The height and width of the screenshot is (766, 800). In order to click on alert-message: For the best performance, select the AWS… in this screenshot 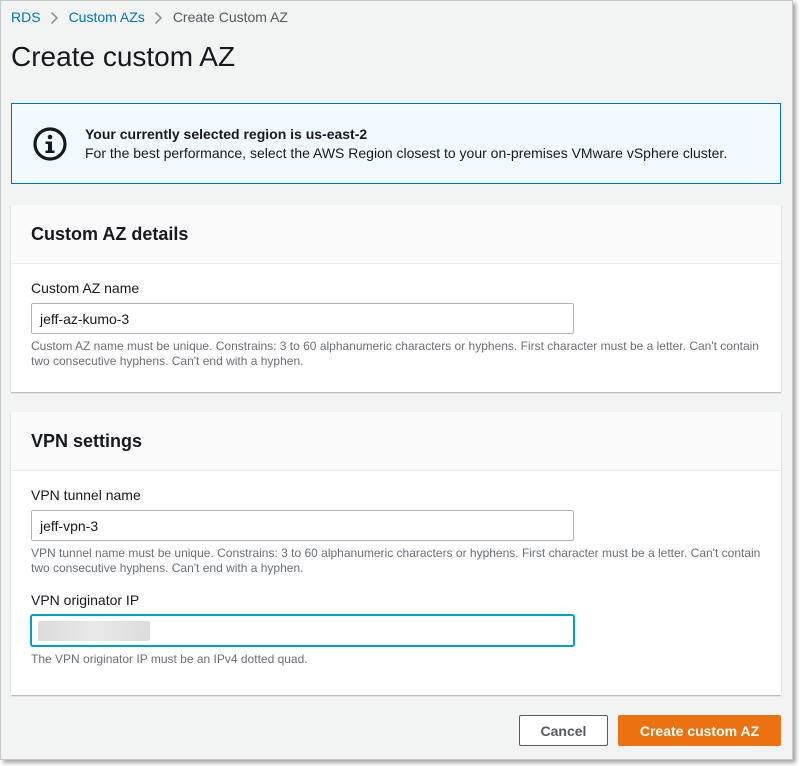, I will do `click(406, 152)`.